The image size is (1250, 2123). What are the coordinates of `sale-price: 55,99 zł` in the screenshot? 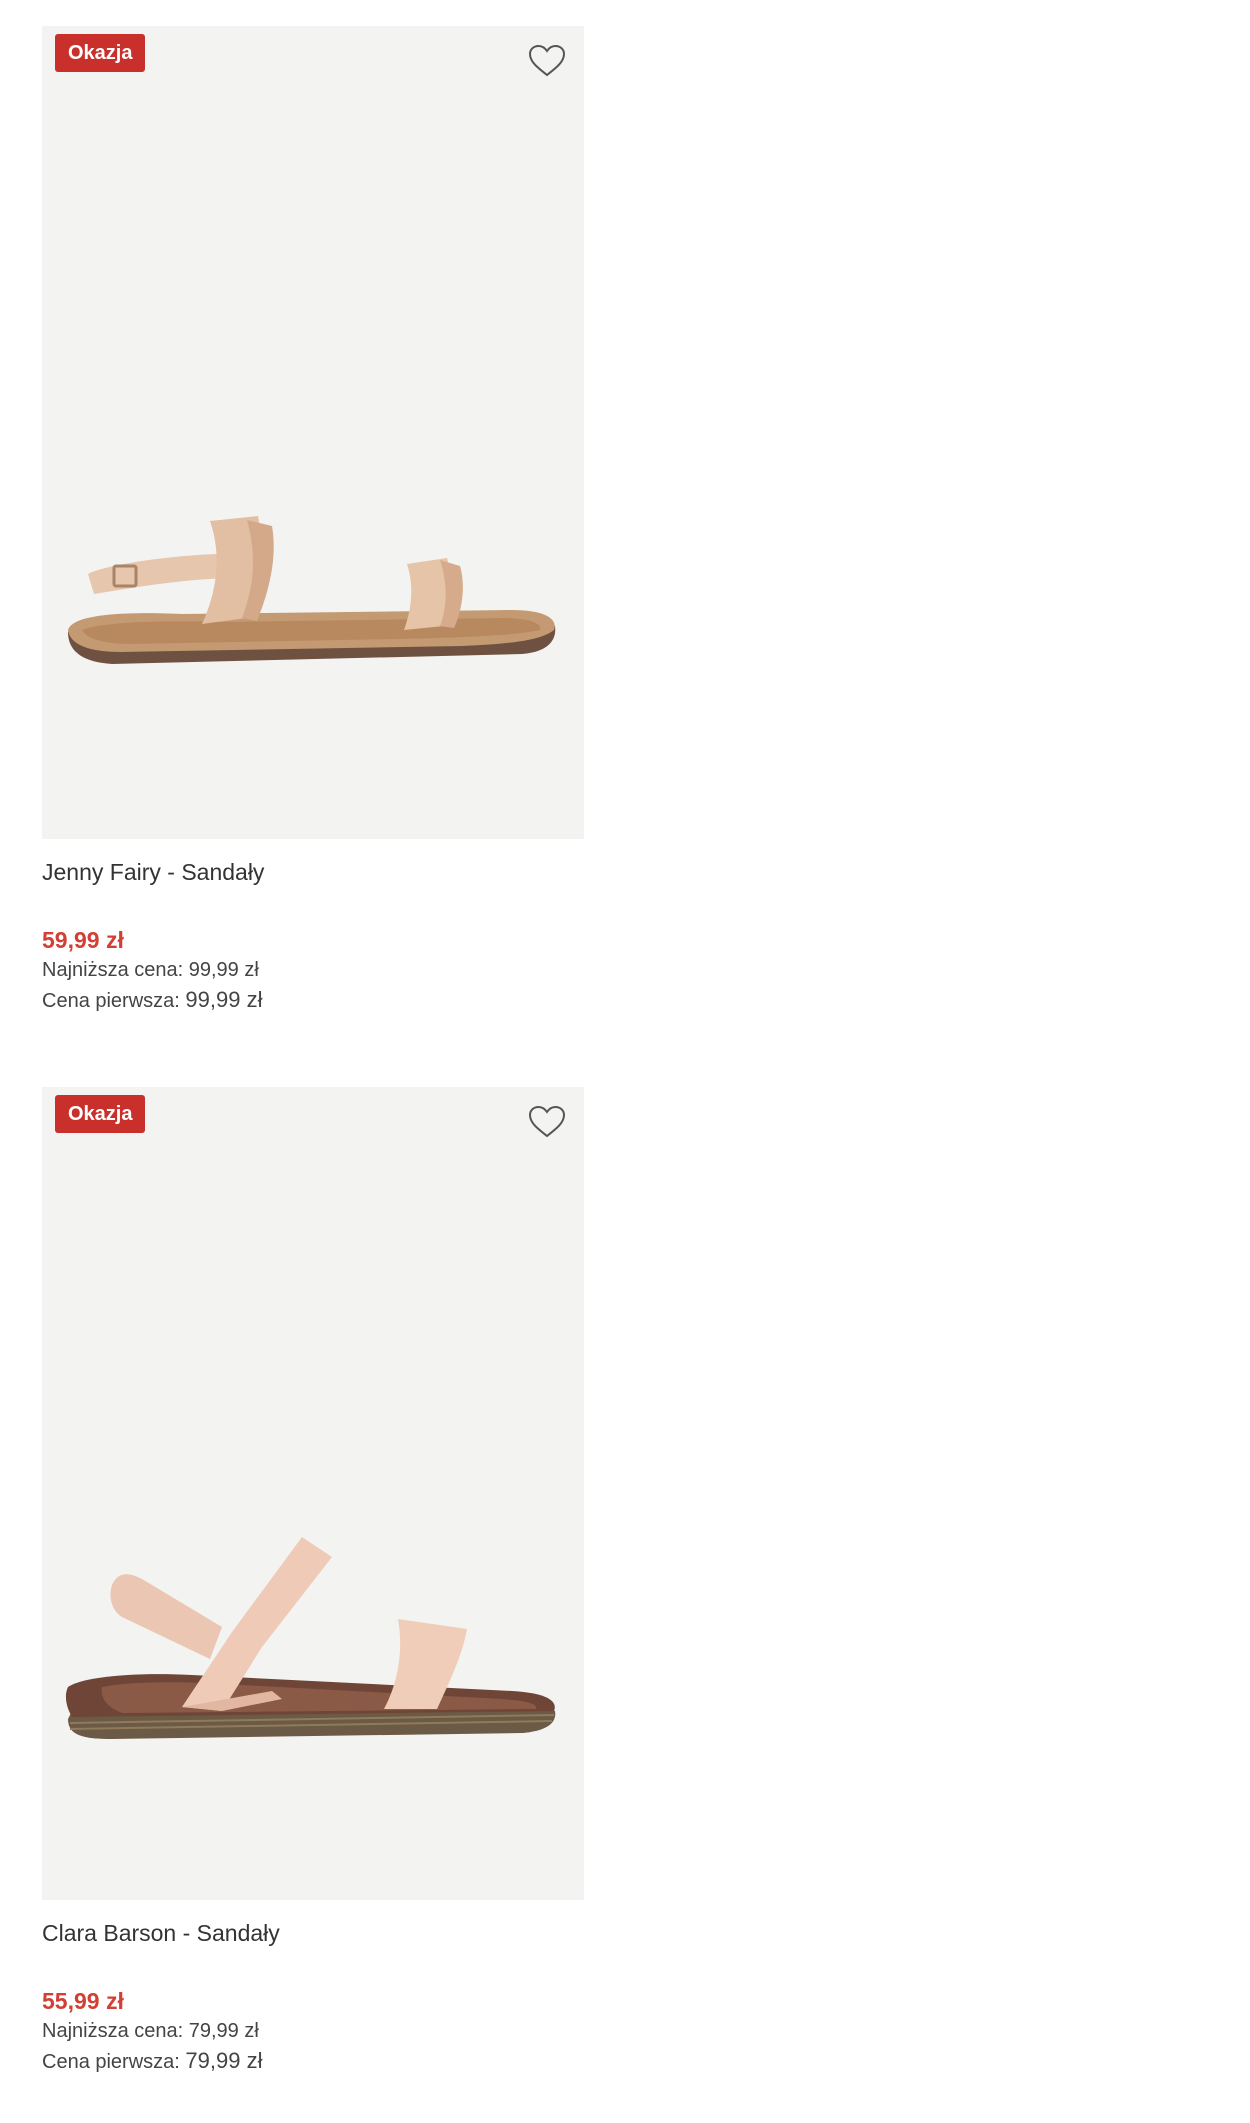 It's located at (83, 2001).